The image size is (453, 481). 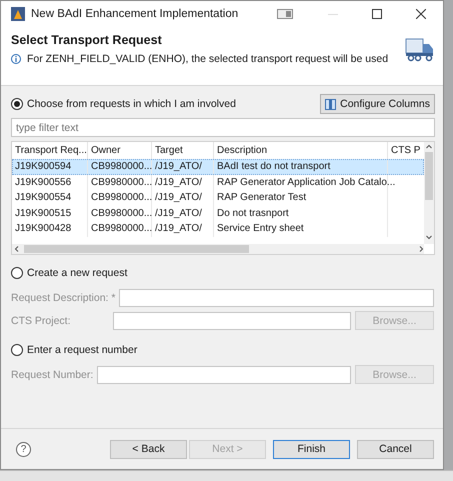 I want to click on columns-icon, so click(x=330, y=104).